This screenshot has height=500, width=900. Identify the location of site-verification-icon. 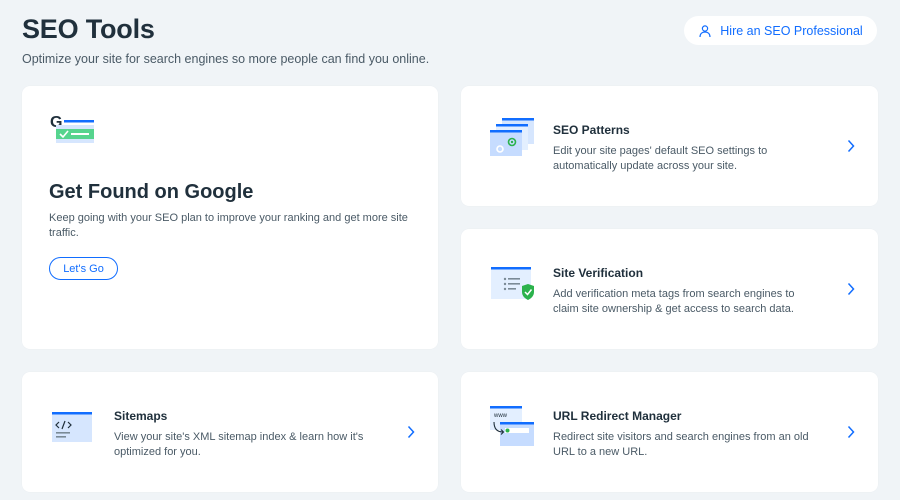
(513, 284).